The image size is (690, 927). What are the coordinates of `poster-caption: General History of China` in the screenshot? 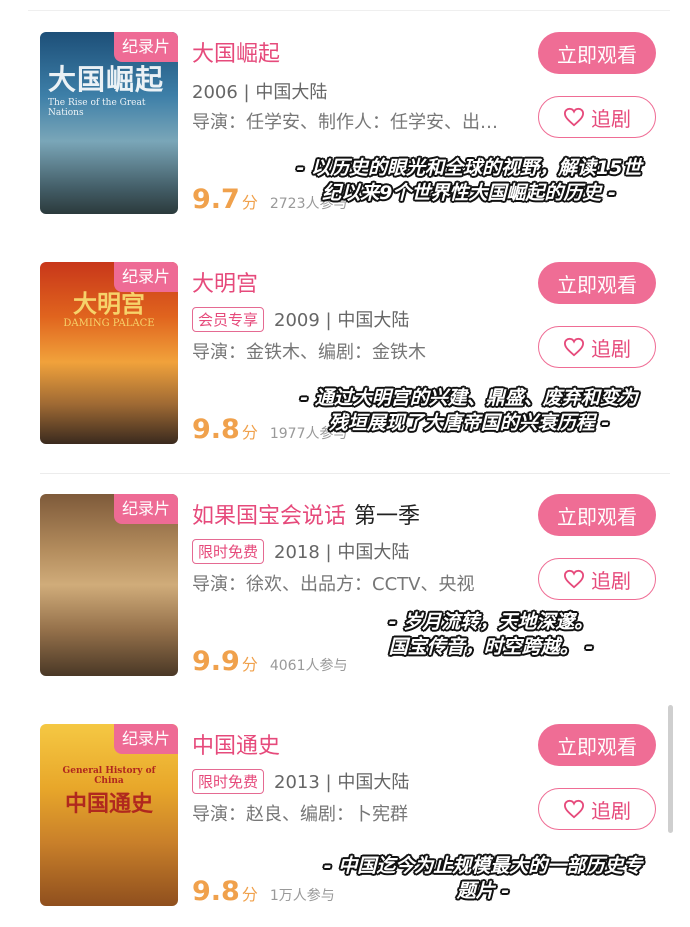 It's located at (109, 776).